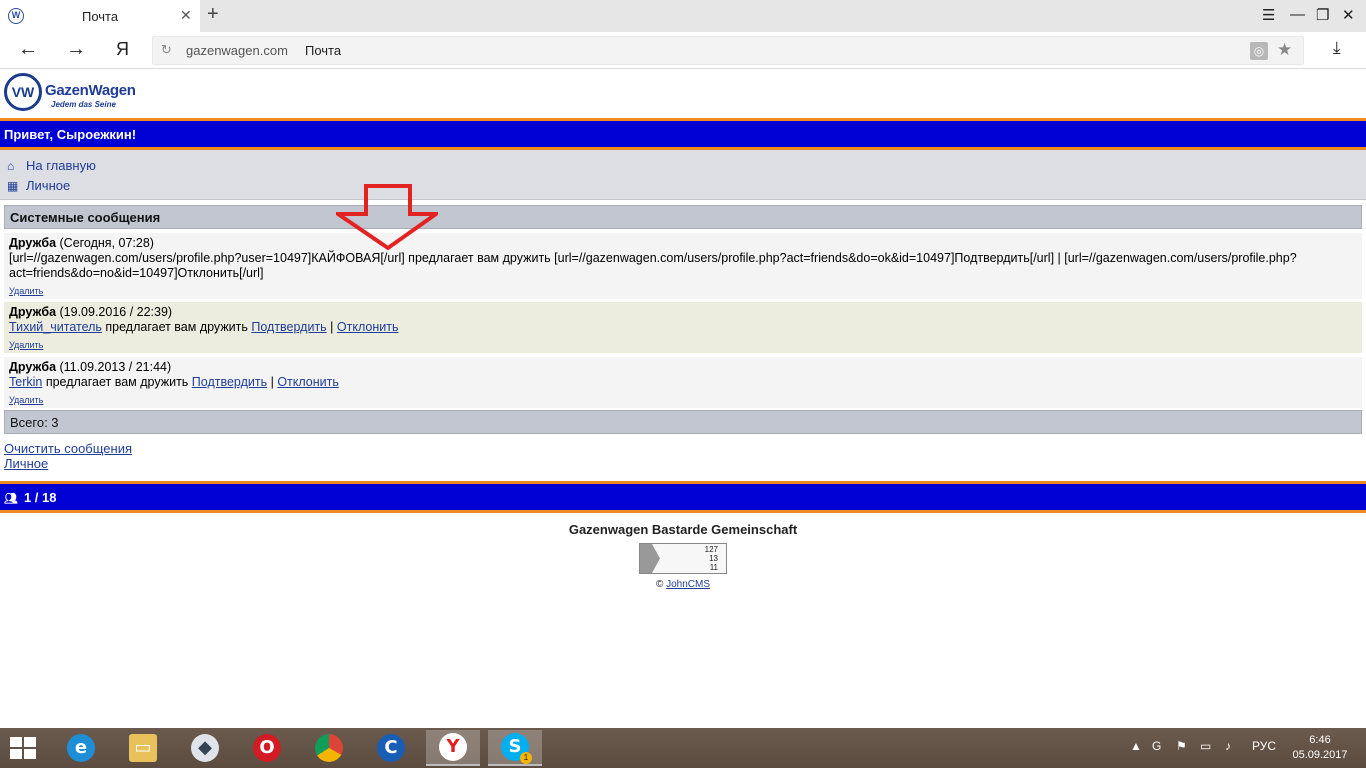 The width and height of the screenshot is (1366, 768). Describe the element at coordinates (683, 175) in the screenshot. I see `main-menu: ⌂ На главную ▦ Личное` at that location.